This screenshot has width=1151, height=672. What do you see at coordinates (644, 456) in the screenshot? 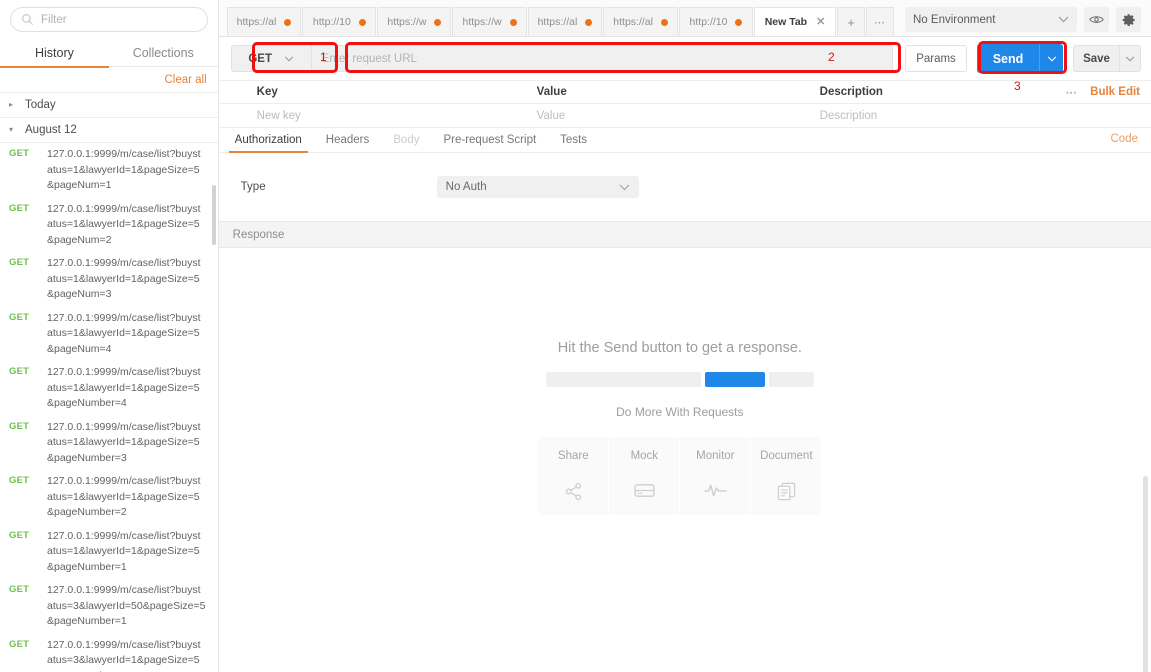
I see `card-mock-label: Mock` at bounding box center [644, 456].